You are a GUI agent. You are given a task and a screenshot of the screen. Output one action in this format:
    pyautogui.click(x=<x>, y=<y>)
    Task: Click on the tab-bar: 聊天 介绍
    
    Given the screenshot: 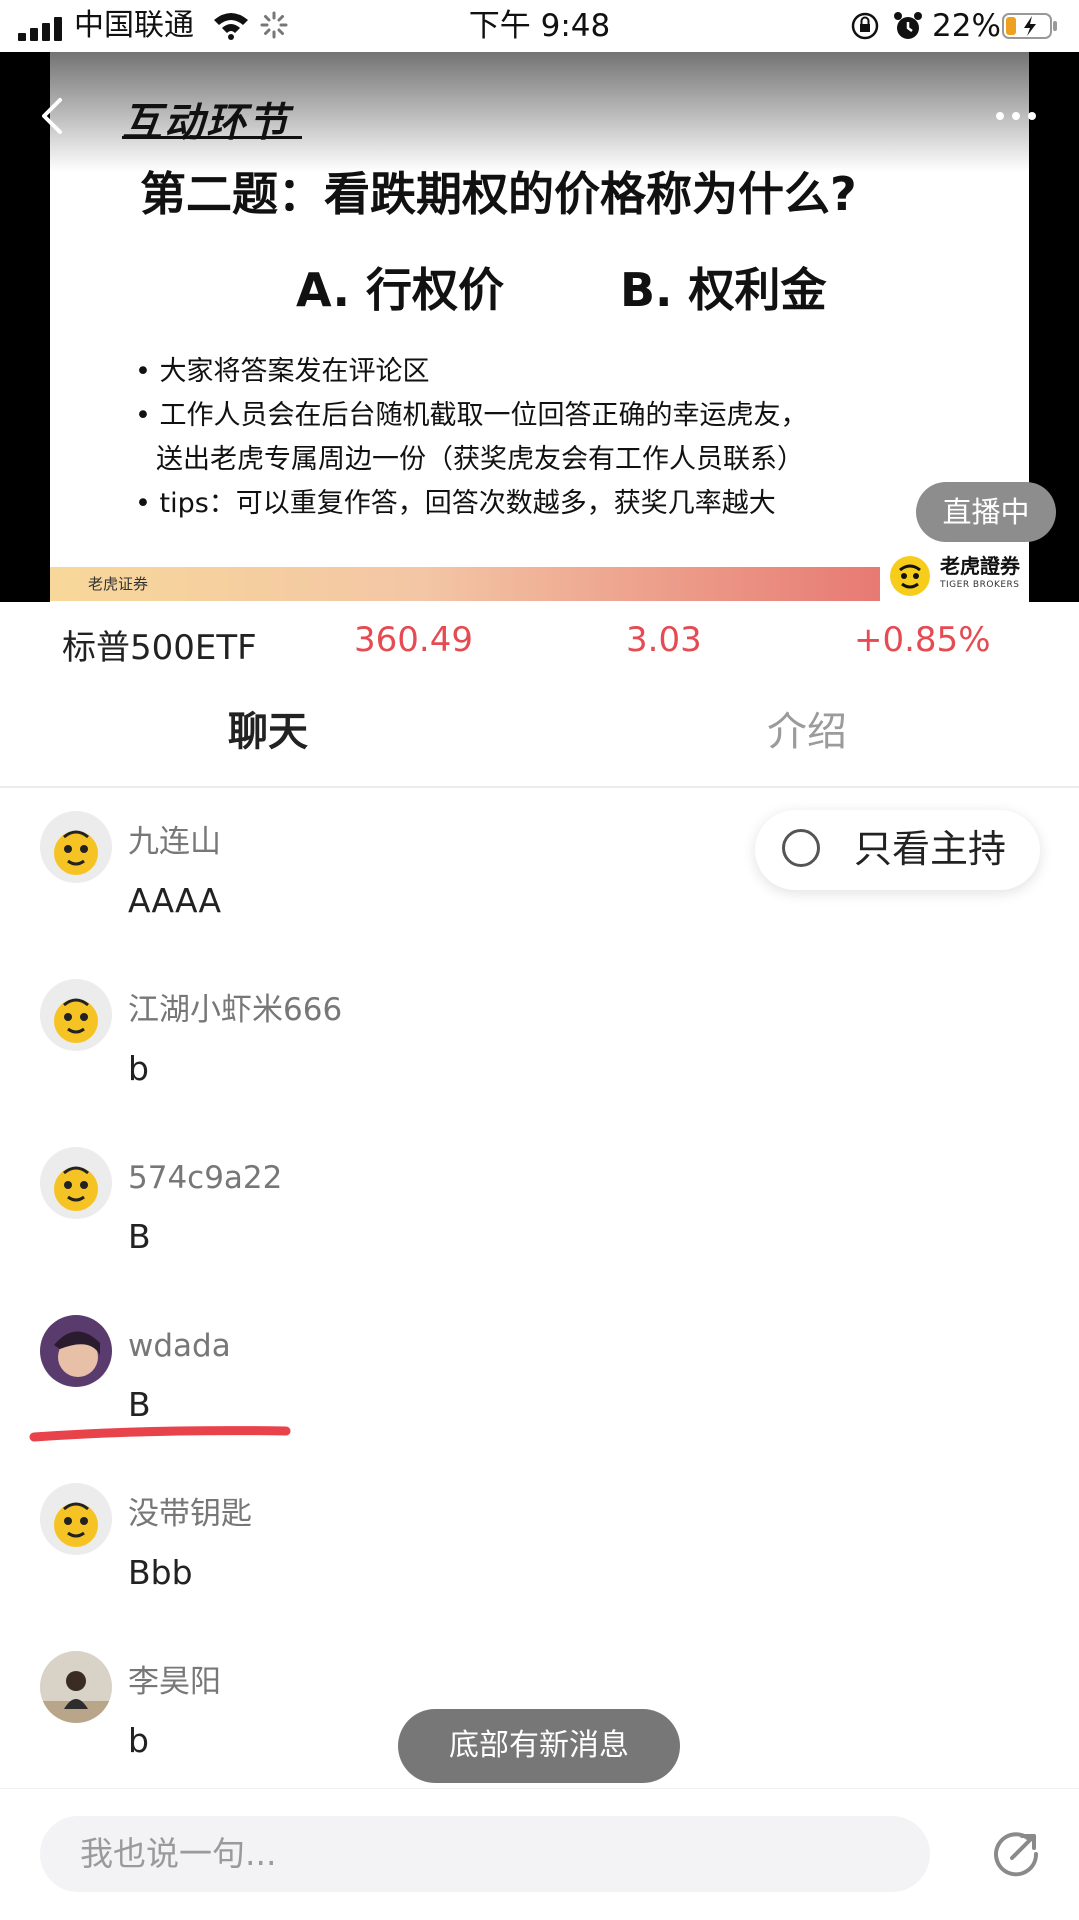 What is the action you would take?
    pyautogui.click(x=539, y=734)
    